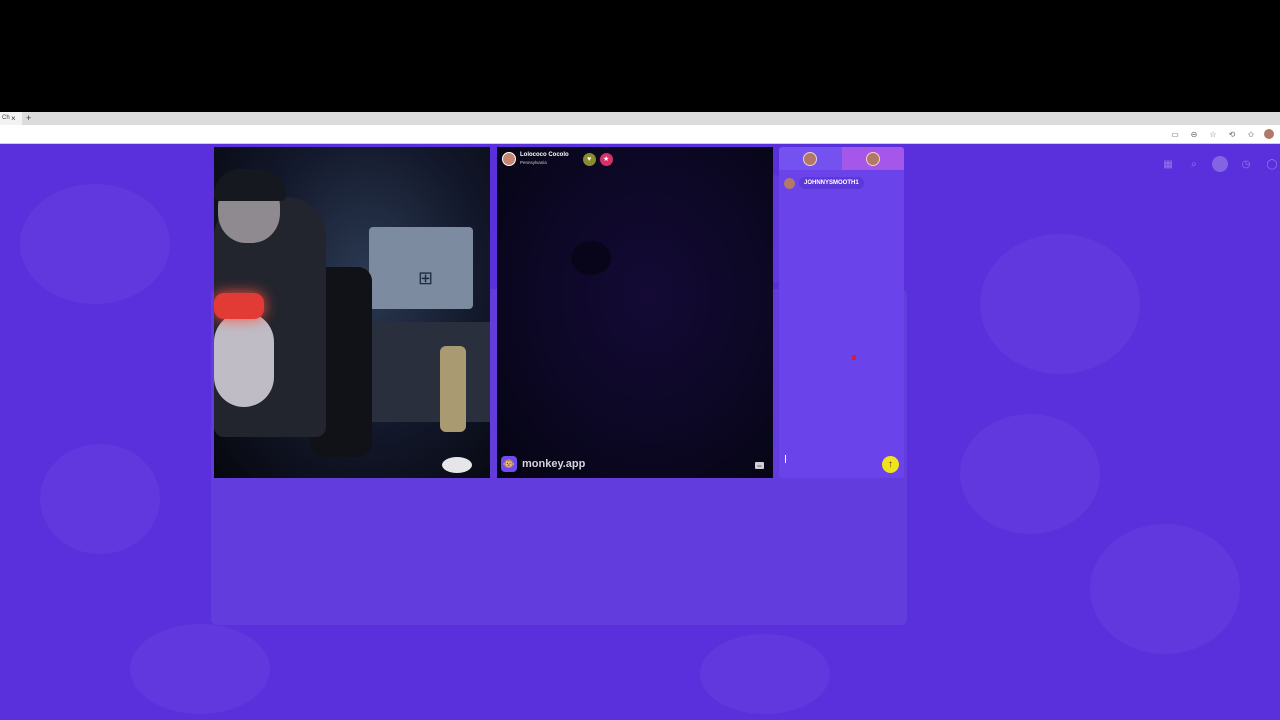  I want to click on chat-message: JOHNNYSMOOTH1, so click(824, 183).